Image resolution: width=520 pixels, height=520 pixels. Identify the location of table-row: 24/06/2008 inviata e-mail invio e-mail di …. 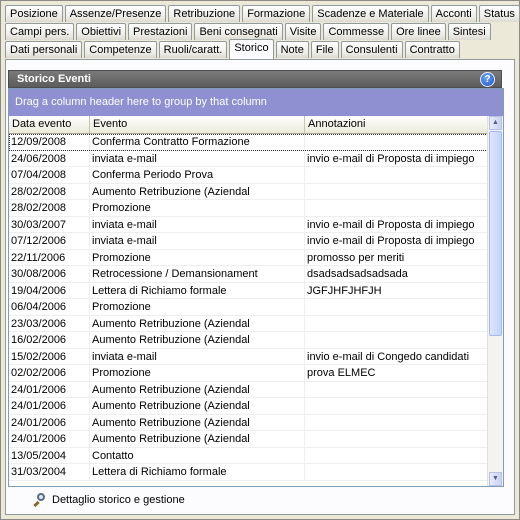
(252, 158).